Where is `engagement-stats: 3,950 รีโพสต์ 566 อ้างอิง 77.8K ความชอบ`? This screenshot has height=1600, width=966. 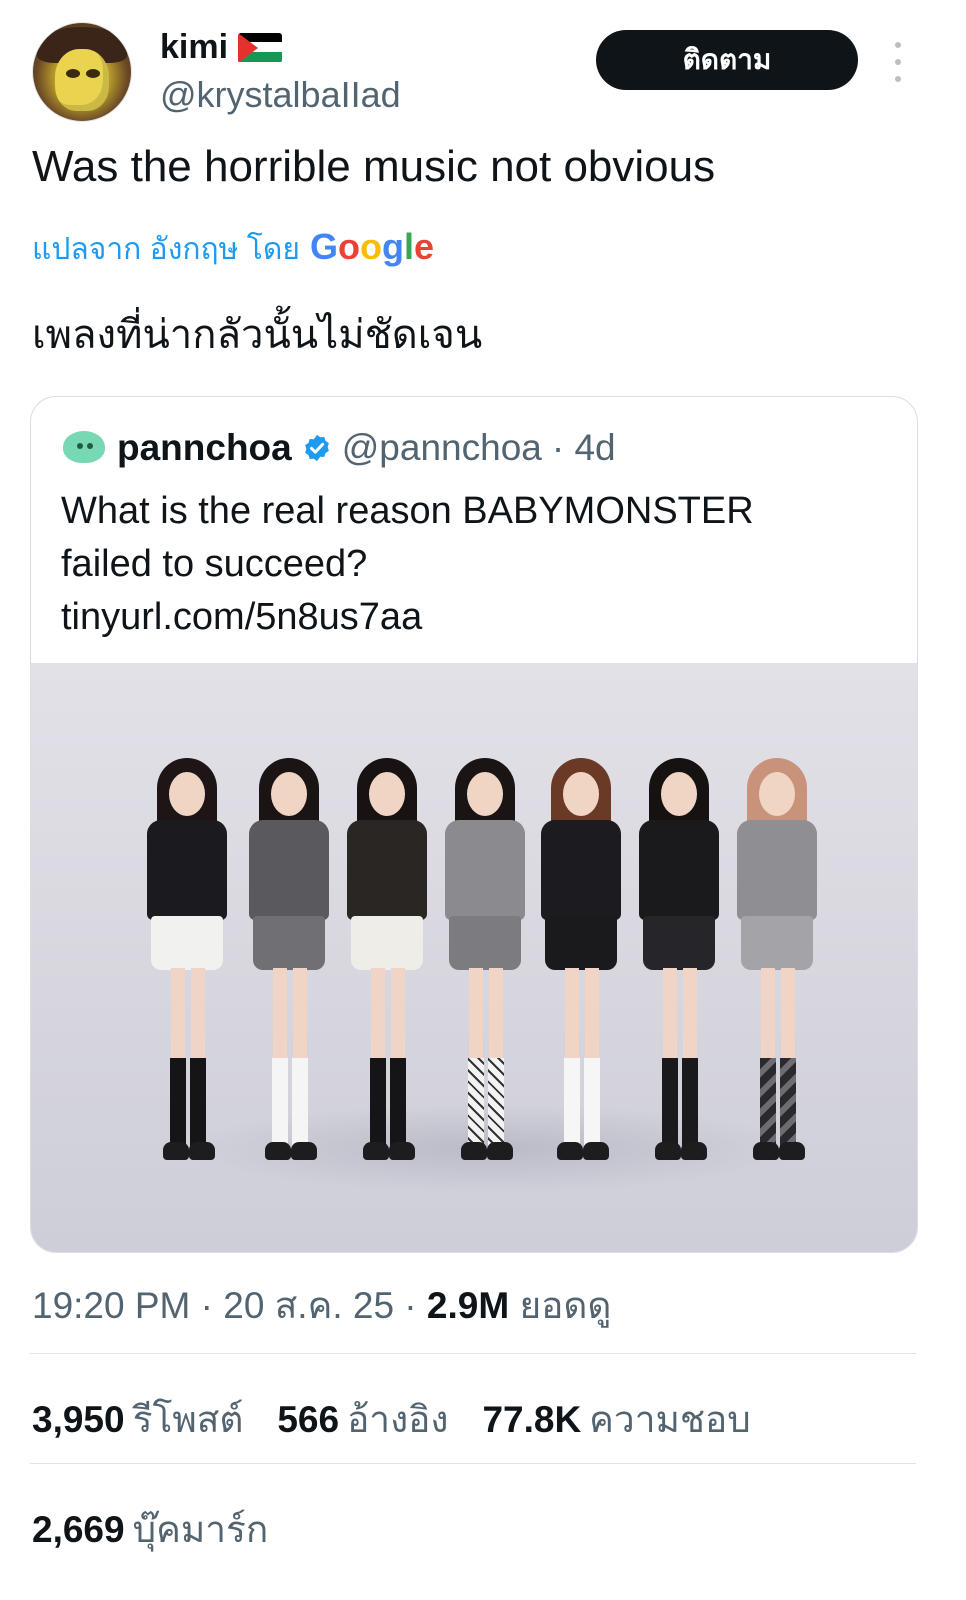
engagement-stats: 3,950 รีโพสต์ 566 อ้างอิง 77.8K ความชอบ is located at coordinates (391, 1419).